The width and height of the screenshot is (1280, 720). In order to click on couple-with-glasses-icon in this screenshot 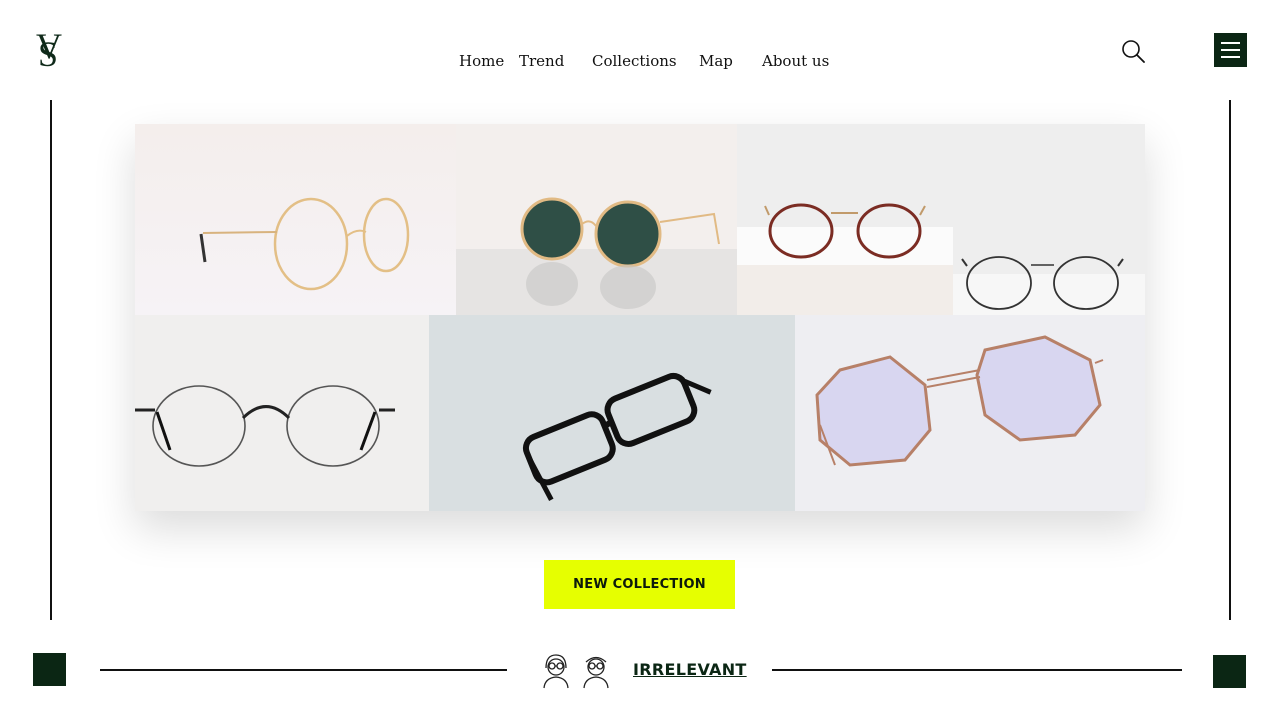, I will do `click(578, 670)`.